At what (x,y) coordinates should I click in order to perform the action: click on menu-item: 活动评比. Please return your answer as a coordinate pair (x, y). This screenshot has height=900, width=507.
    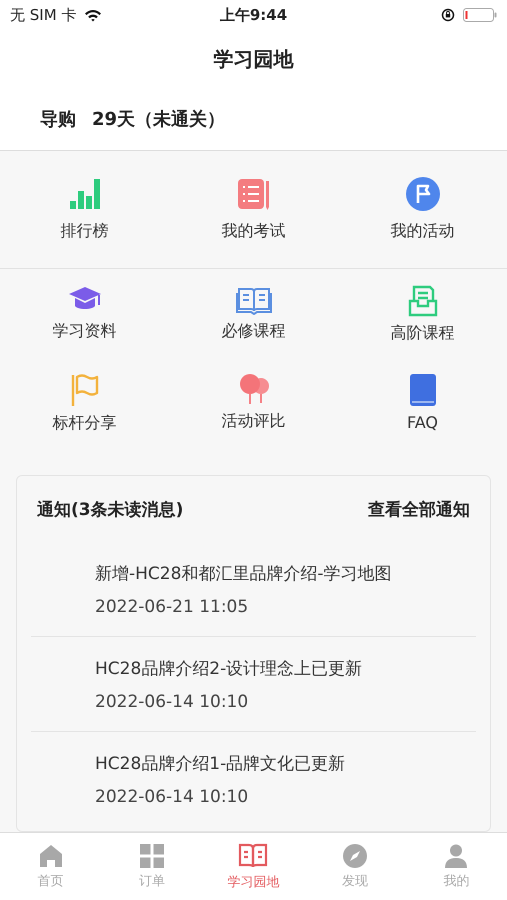
    Looking at the image, I should click on (253, 416).